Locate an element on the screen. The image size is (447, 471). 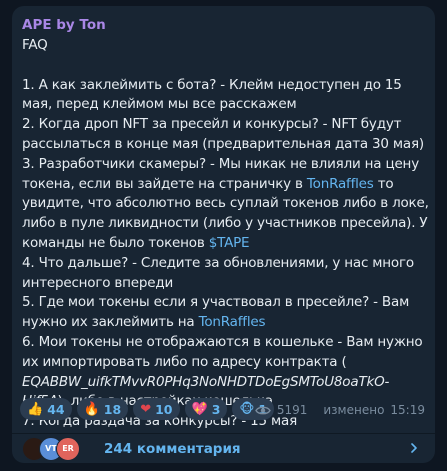
reactions-bar: 👍 44 🔥 18 ❤ 10 💖 3 🐵 1 is located at coordinates (147, 409).